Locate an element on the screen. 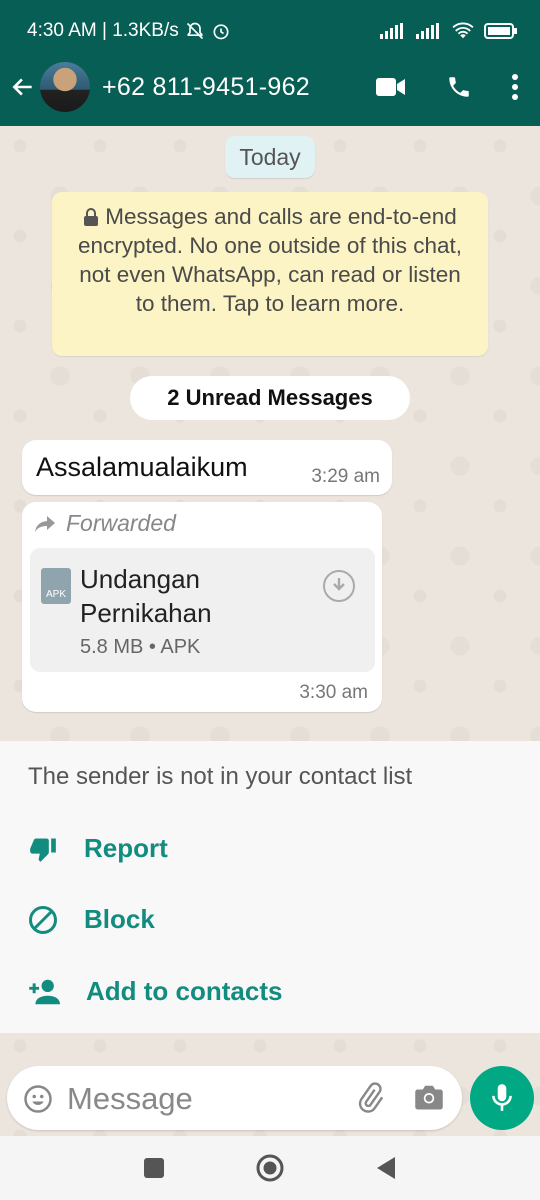 The width and height of the screenshot is (540, 1200). emoji-icon is located at coordinates (38, 1099).